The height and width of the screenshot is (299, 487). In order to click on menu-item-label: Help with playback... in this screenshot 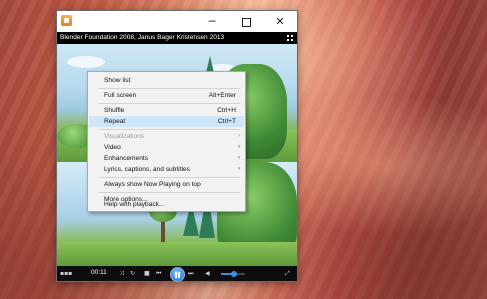, I will do `click(134, 204)`.